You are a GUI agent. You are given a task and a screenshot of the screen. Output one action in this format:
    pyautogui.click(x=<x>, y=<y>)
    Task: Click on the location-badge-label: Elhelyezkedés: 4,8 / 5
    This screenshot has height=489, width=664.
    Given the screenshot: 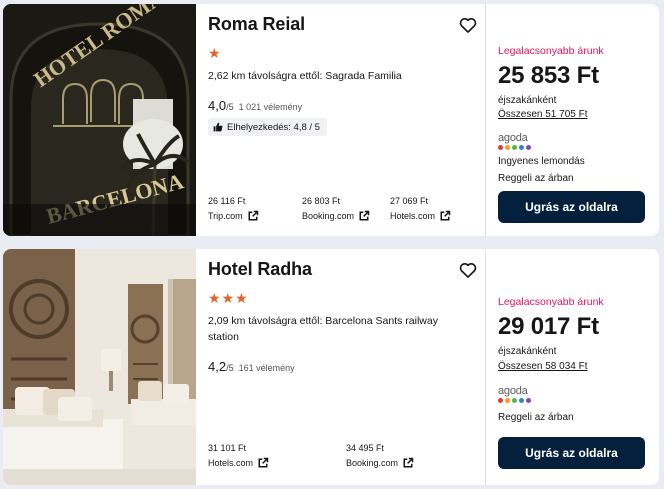 What is the action you would take?
    pyautogui.click(x=273, y=127)
    